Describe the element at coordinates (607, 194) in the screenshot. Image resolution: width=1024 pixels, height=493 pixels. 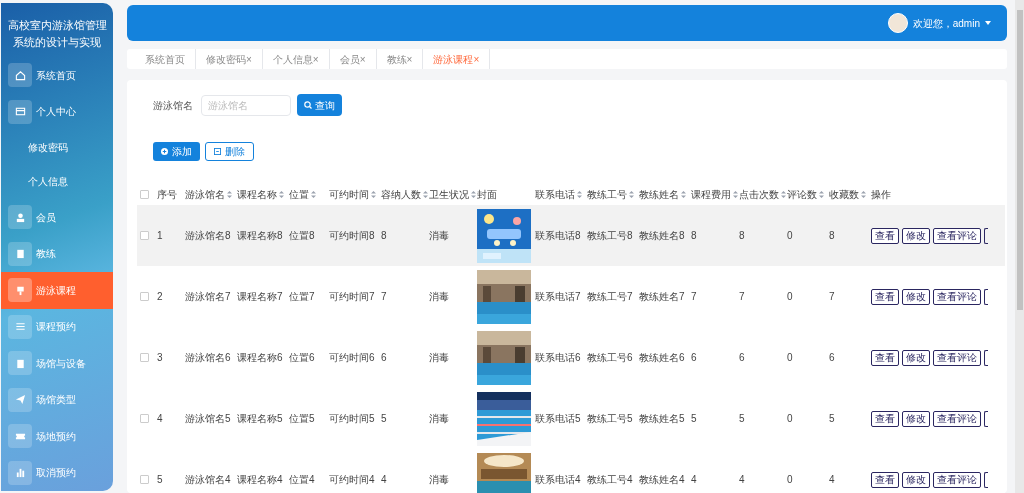
I see `column-header: 教练工号` at that location.